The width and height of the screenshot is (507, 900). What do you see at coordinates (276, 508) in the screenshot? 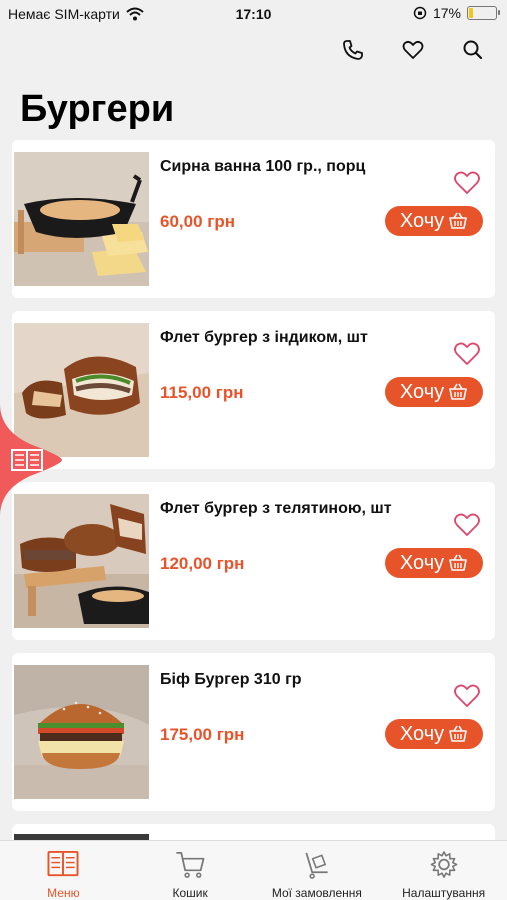
I see `product-name: Флет бургер з телятиною, шт` at bounding box center [276, 508].